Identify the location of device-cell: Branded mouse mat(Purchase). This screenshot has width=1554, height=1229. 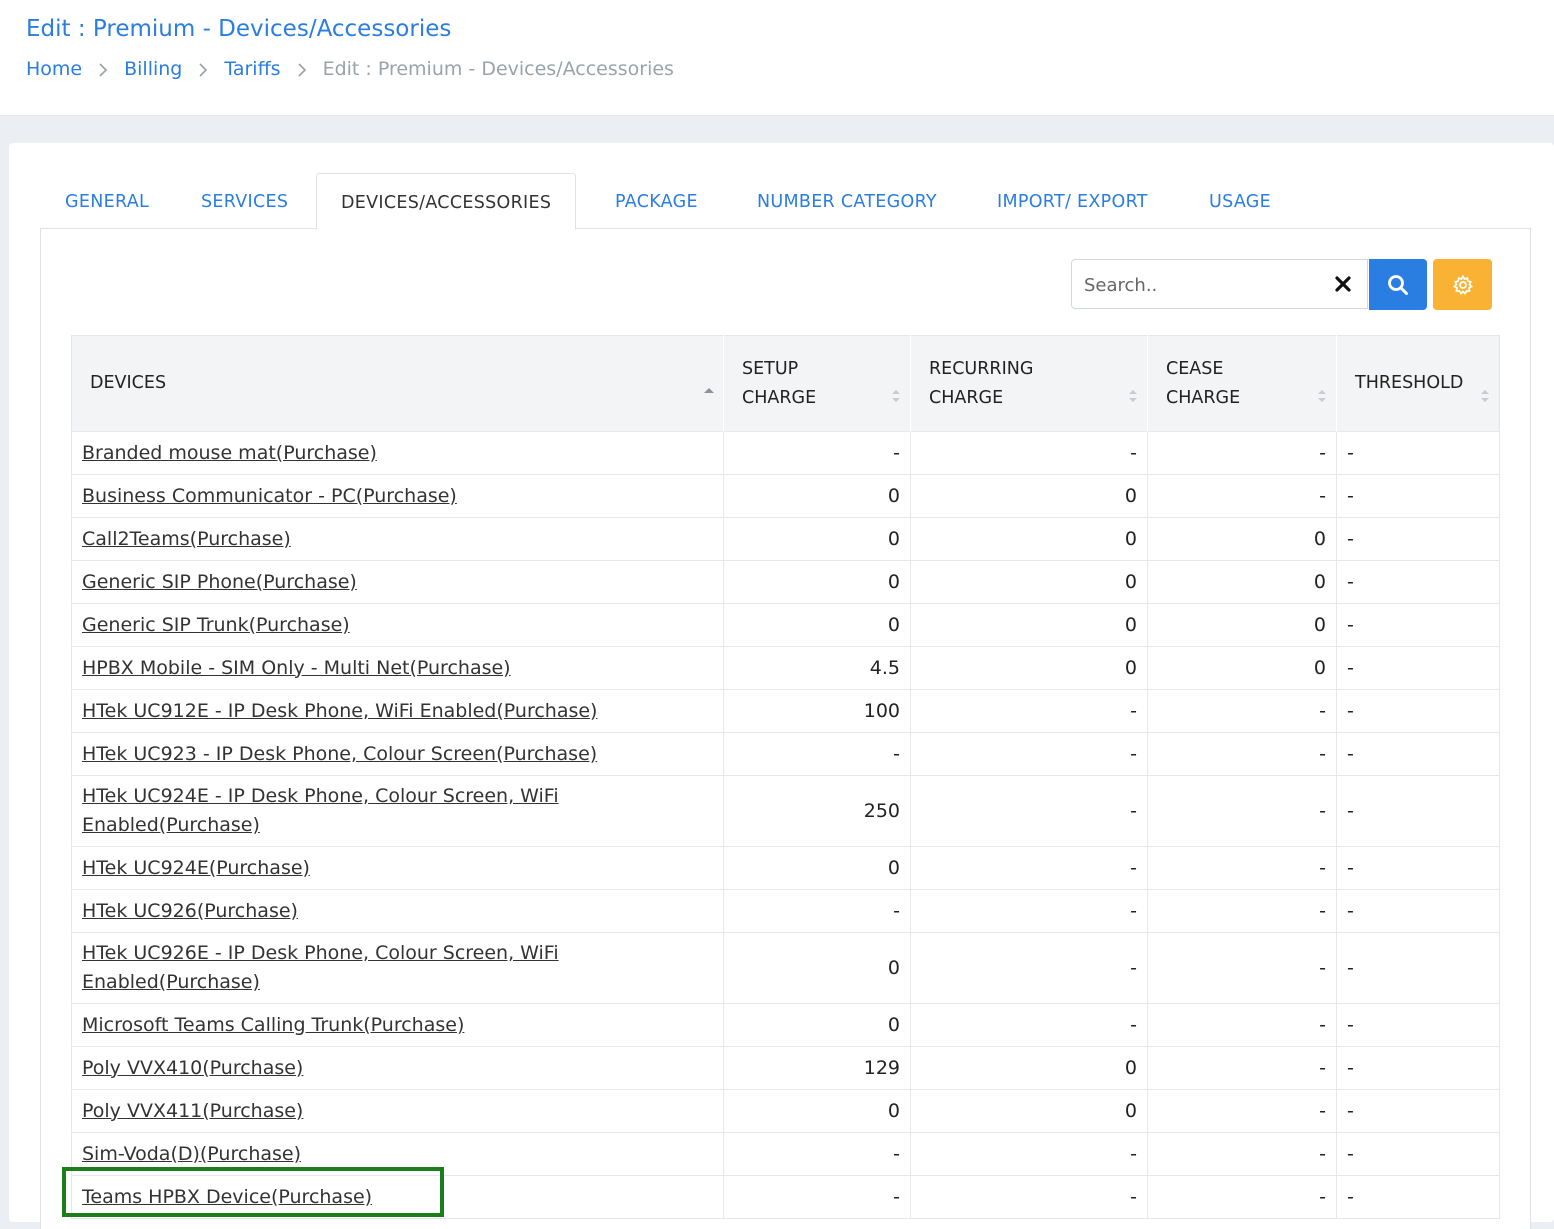
(397, 453).